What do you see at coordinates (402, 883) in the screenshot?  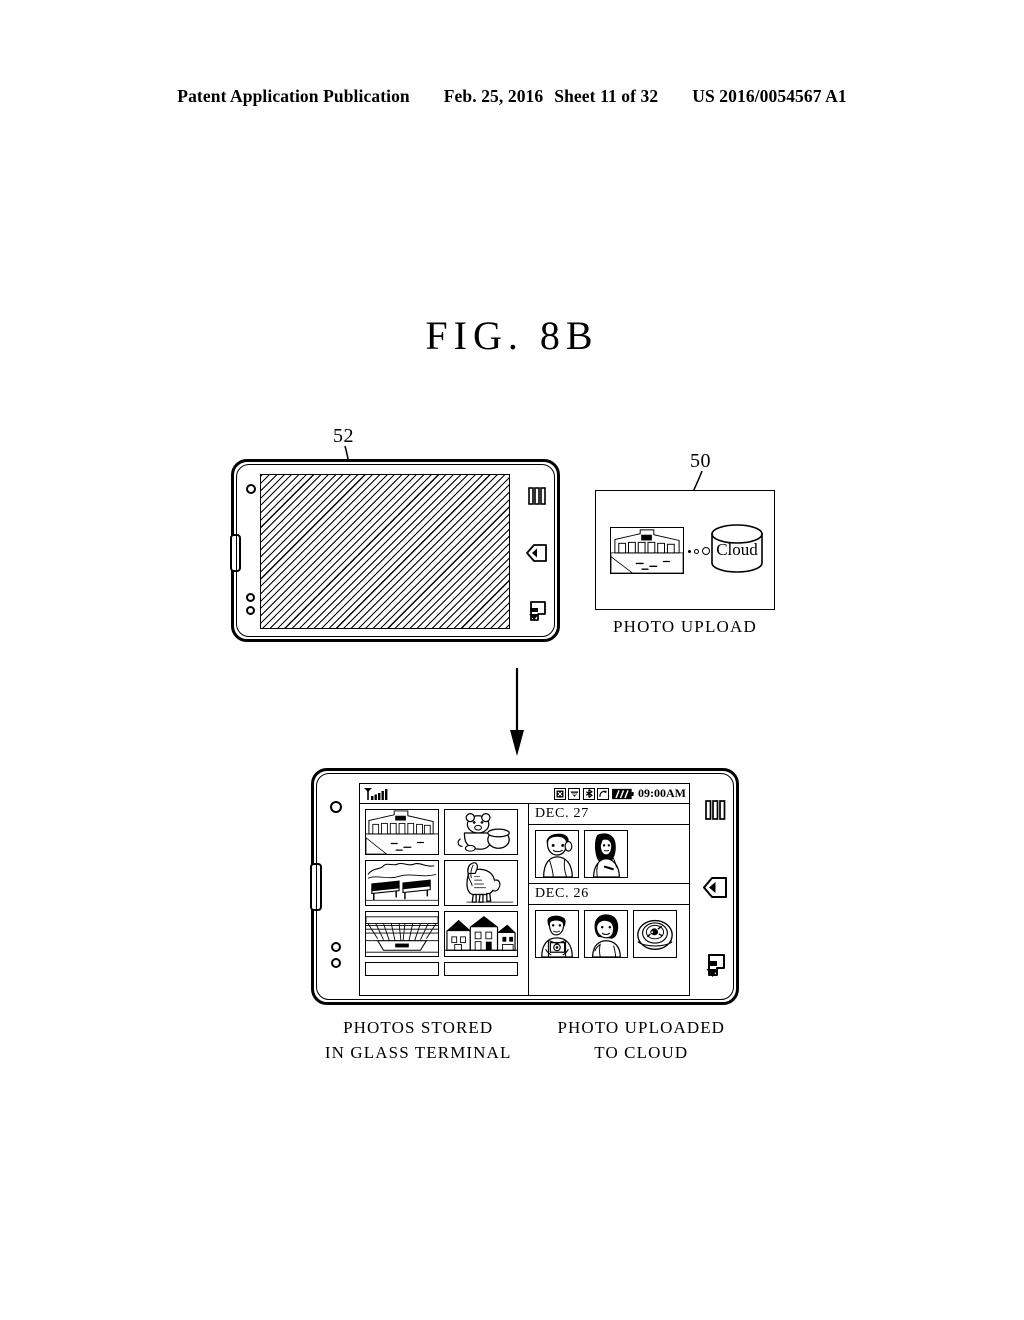 I see `grid-thumbnail-park-bench` at bounding box center [402, 883].